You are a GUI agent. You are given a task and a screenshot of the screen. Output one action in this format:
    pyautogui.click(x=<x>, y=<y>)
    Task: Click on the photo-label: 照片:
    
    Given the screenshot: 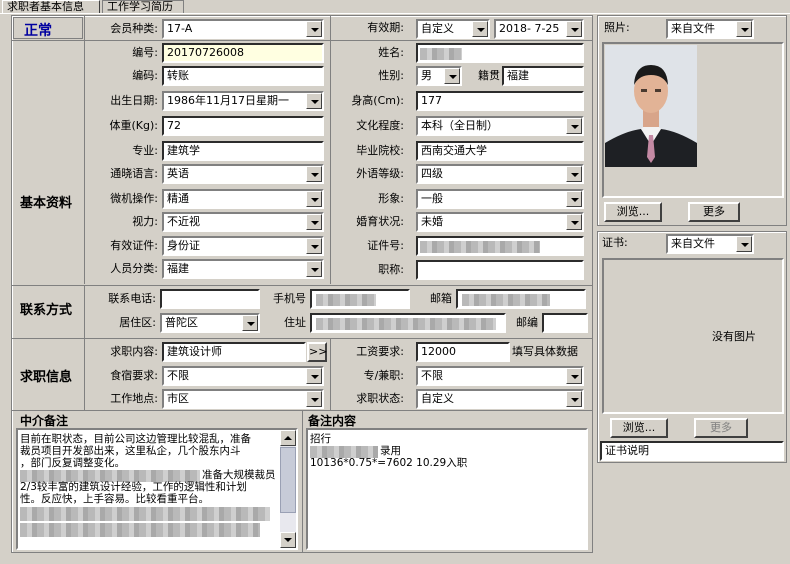 What is the action you would take?
    pyautogui.click(x=617, y=27)
    